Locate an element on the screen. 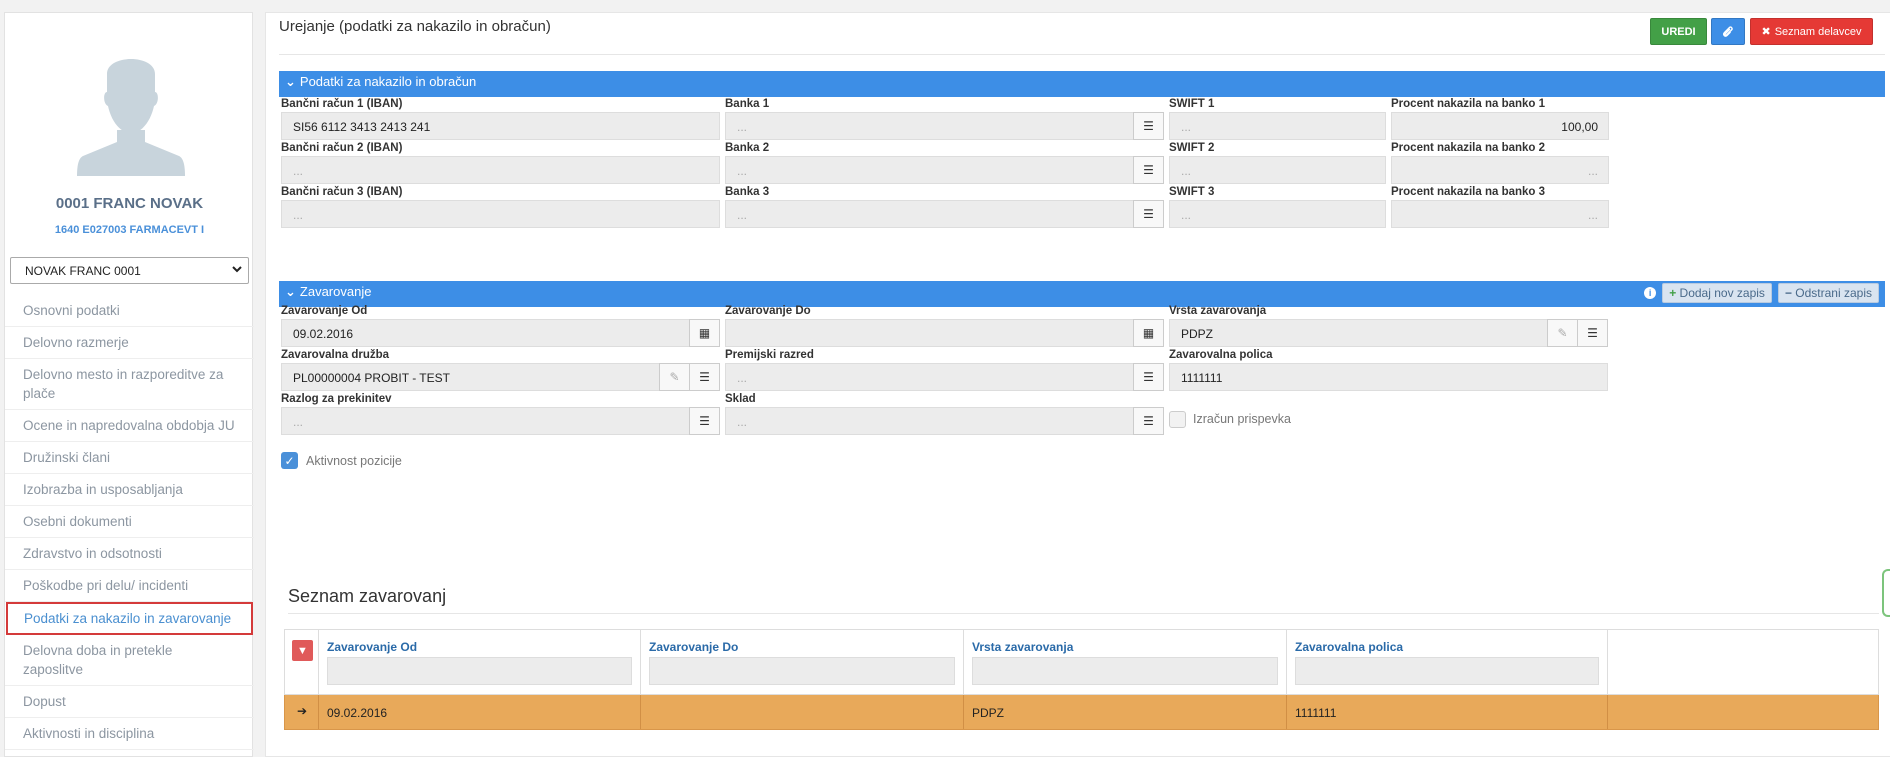  filter-icon: ▼ is located at coordinates (302, 650).